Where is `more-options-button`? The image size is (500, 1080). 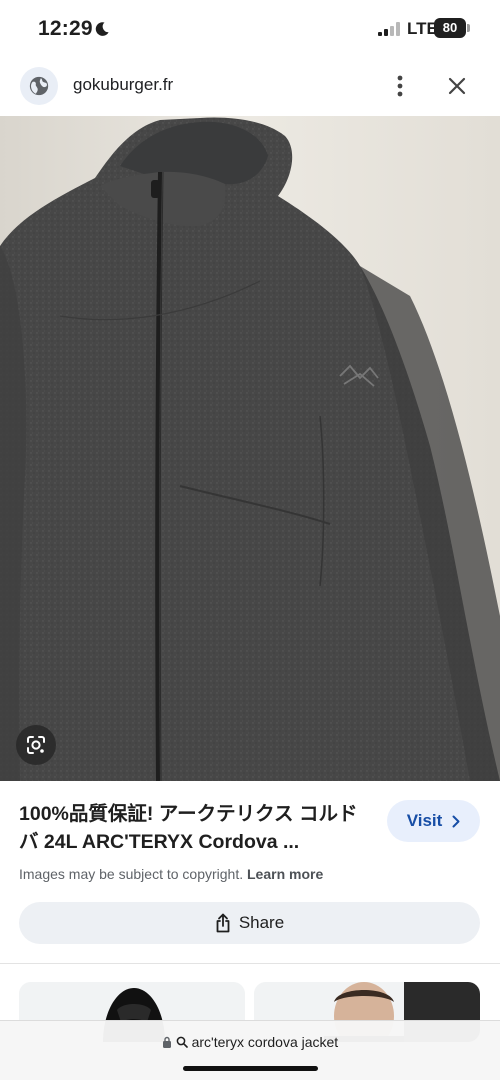
more-options-button is located at coordinates (400, 86).